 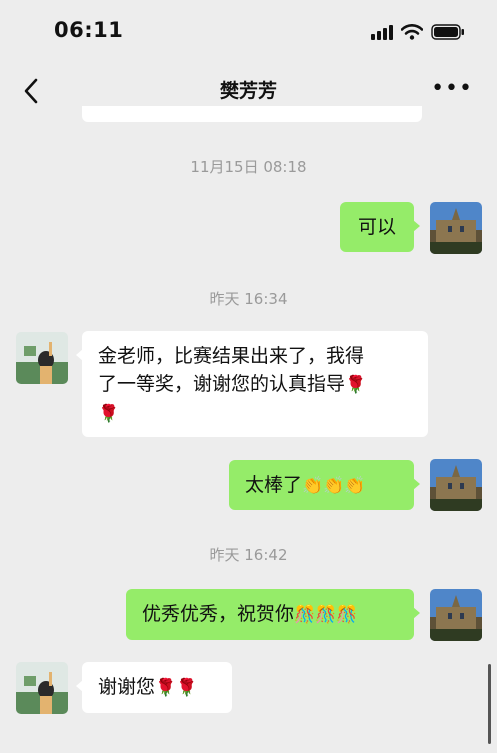 What do you see at coordinates (248, 299) in the screenshot?
I see `timestamp: 昨天 16:34` at bounding box center [248, 299].